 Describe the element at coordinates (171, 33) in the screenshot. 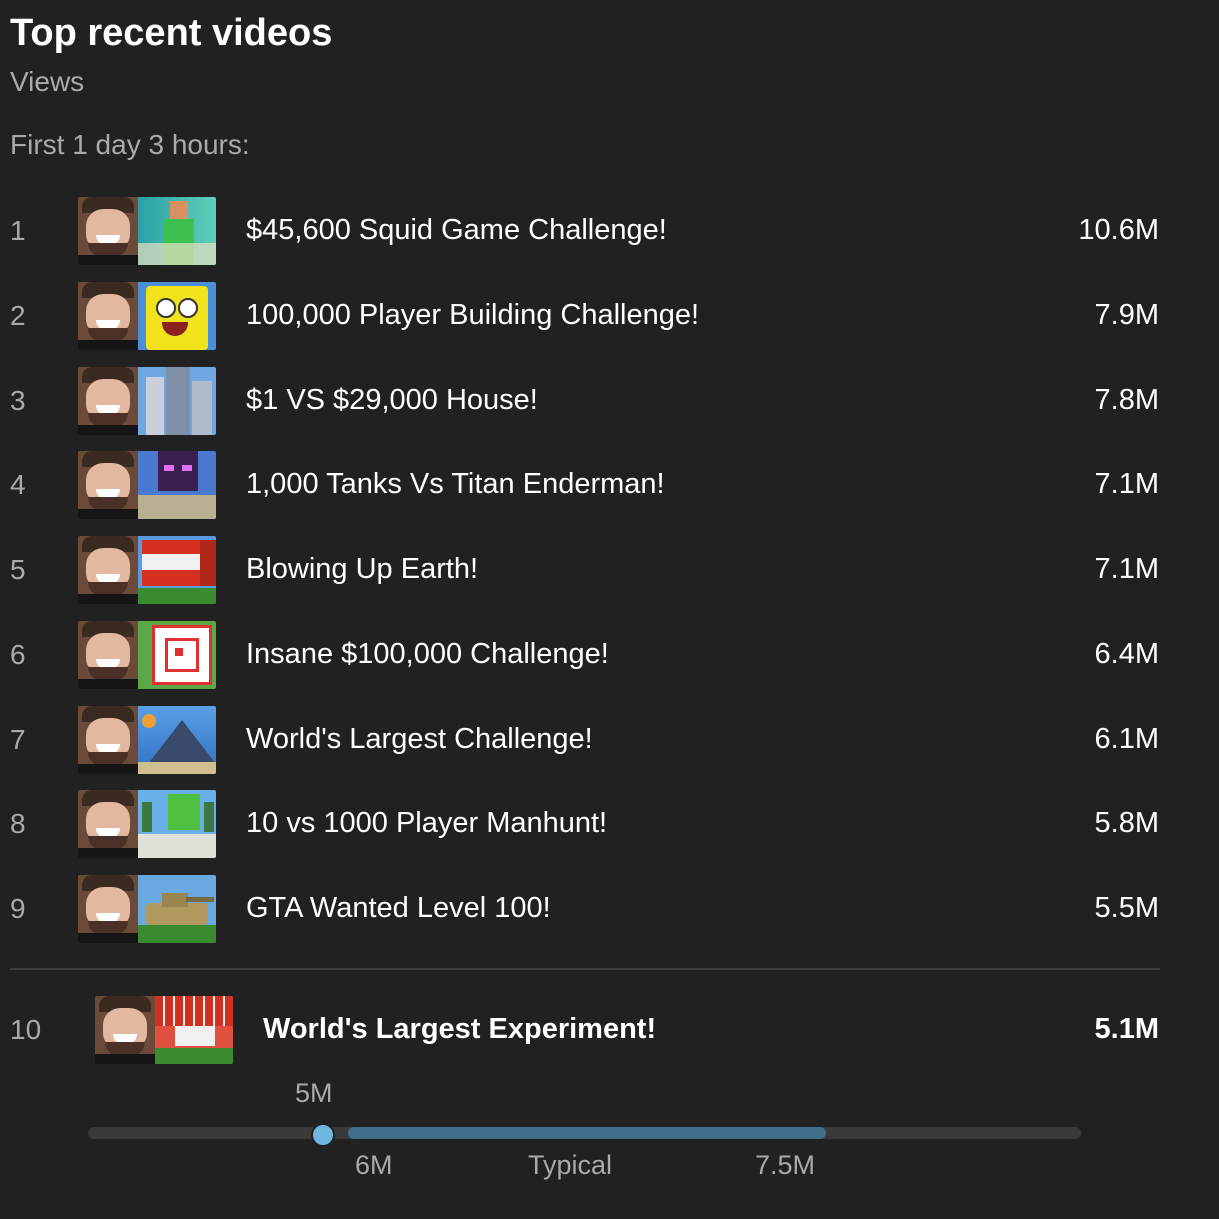

I see `section-title: Top recent videos` at that location.